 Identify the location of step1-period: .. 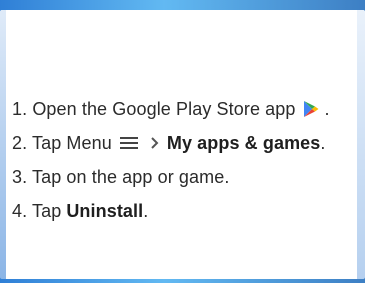
(327, 108).